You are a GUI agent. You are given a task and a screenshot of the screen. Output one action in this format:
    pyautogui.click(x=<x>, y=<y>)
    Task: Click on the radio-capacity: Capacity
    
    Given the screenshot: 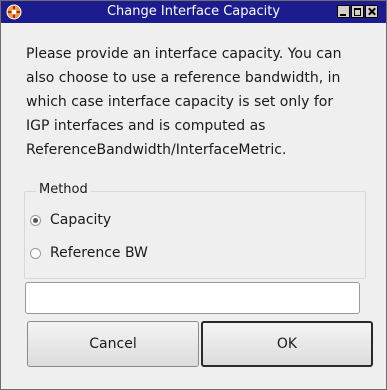 What is the action you would take?
    pyautogui.click(x=70, y=220)
    